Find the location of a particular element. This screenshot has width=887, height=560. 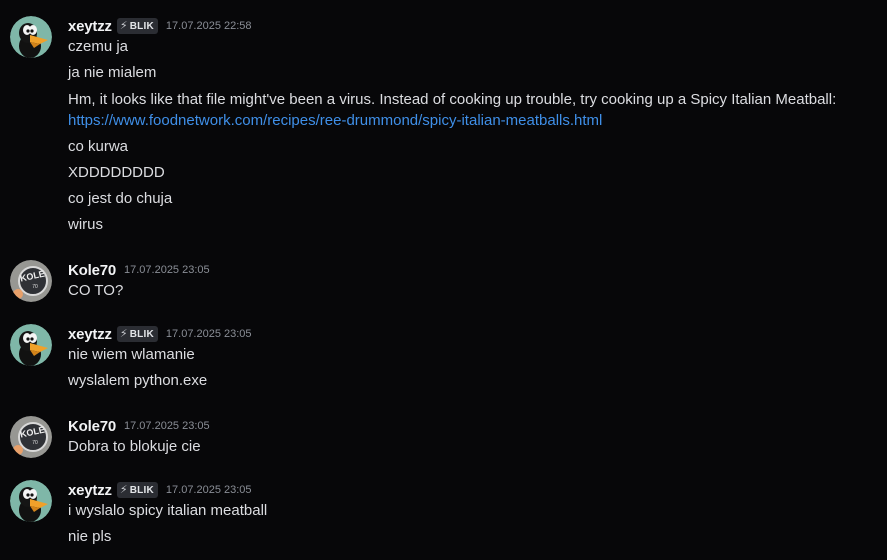

message-text: nie wiem wlamanie is located at coordinates (131, 354).